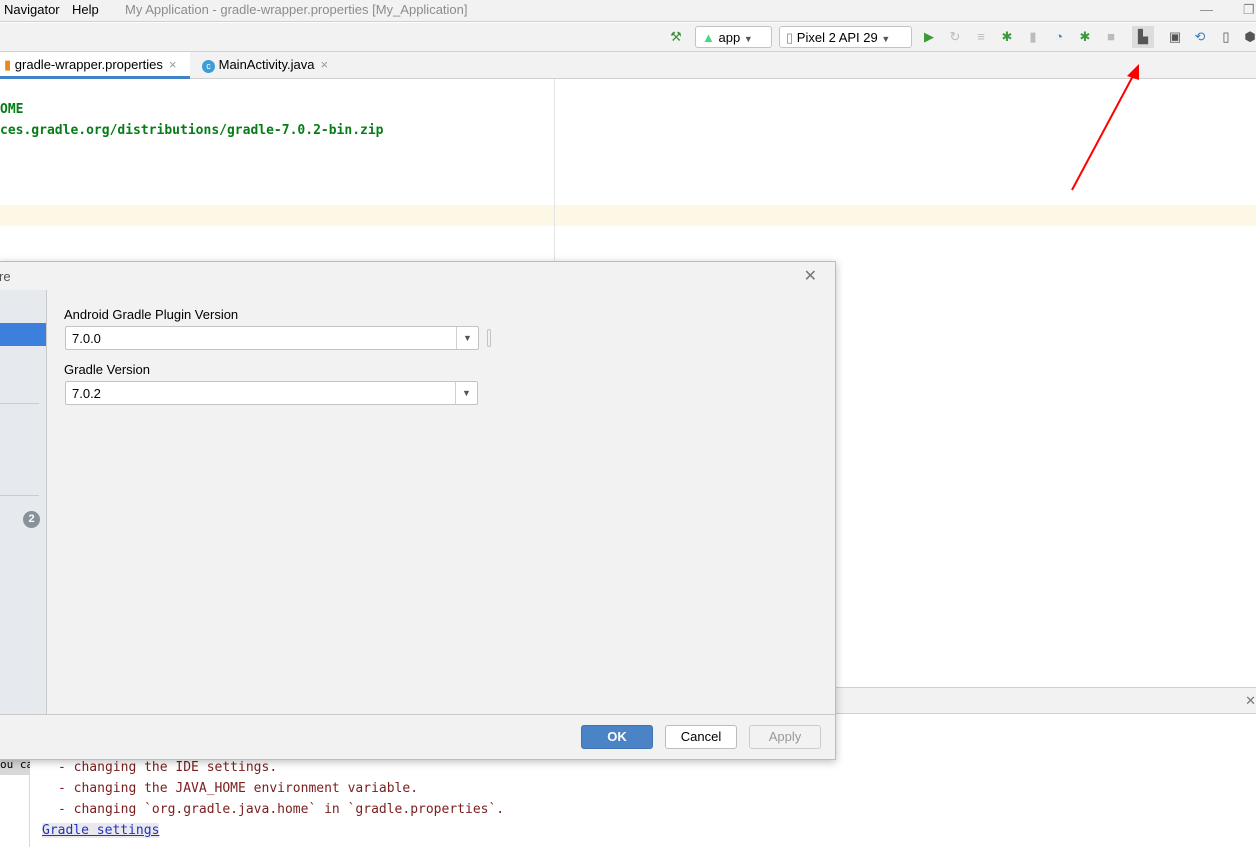  What do you see at coordinates (1103, 132) in the screenshot?
I see `arrow-shaft` at bounding box center [1103, 132].